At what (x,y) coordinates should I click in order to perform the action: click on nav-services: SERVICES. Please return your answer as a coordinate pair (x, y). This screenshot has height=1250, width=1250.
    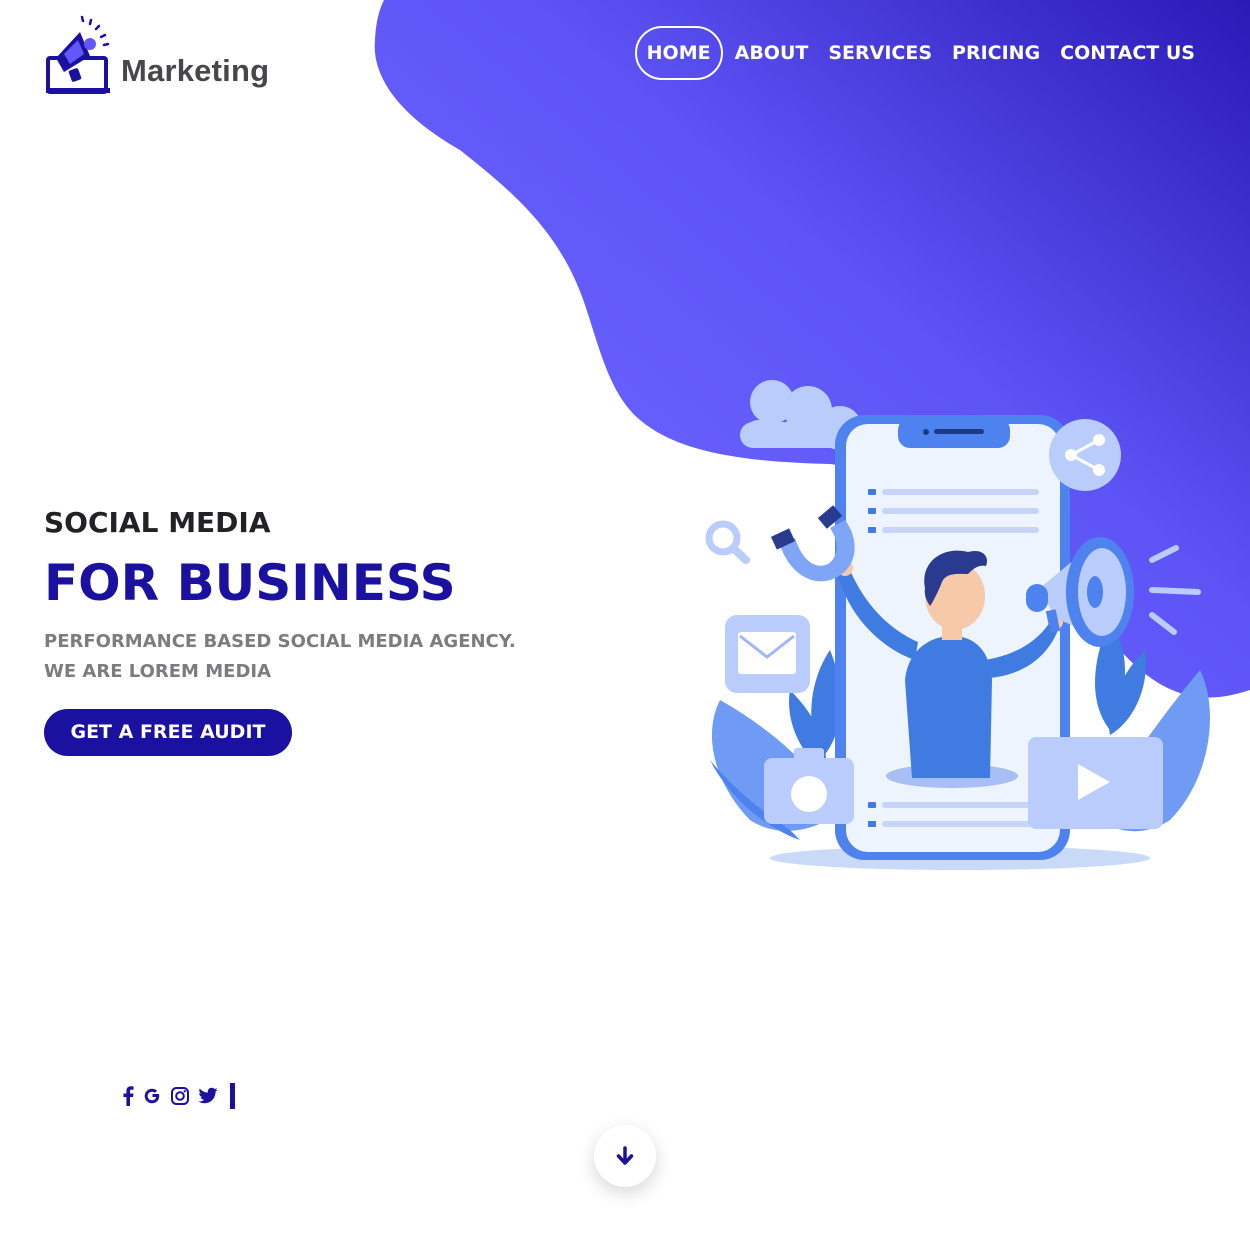
    Looking at the image, I should click on (880, 53).